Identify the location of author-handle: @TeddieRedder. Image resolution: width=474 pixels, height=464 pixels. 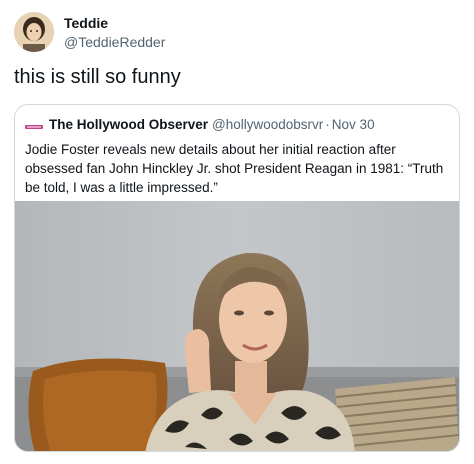
(114, 42).